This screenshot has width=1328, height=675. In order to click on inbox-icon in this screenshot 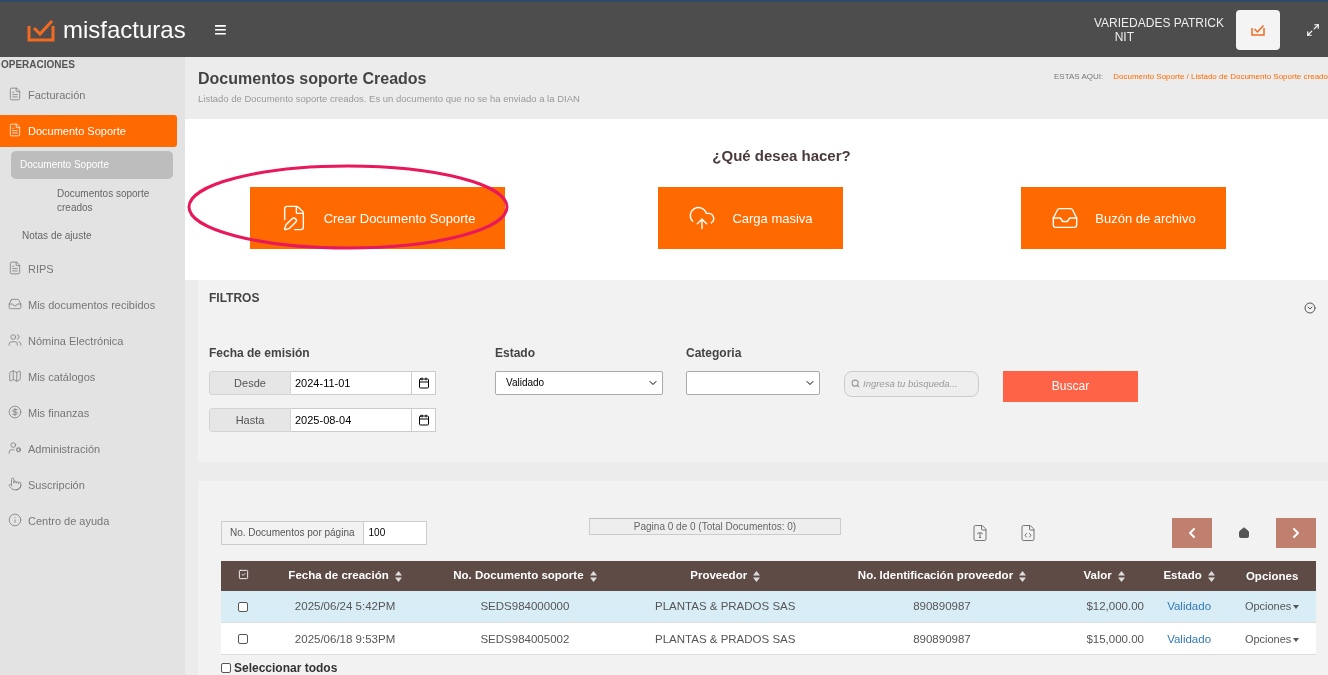, I will do `click(15, 304)`.